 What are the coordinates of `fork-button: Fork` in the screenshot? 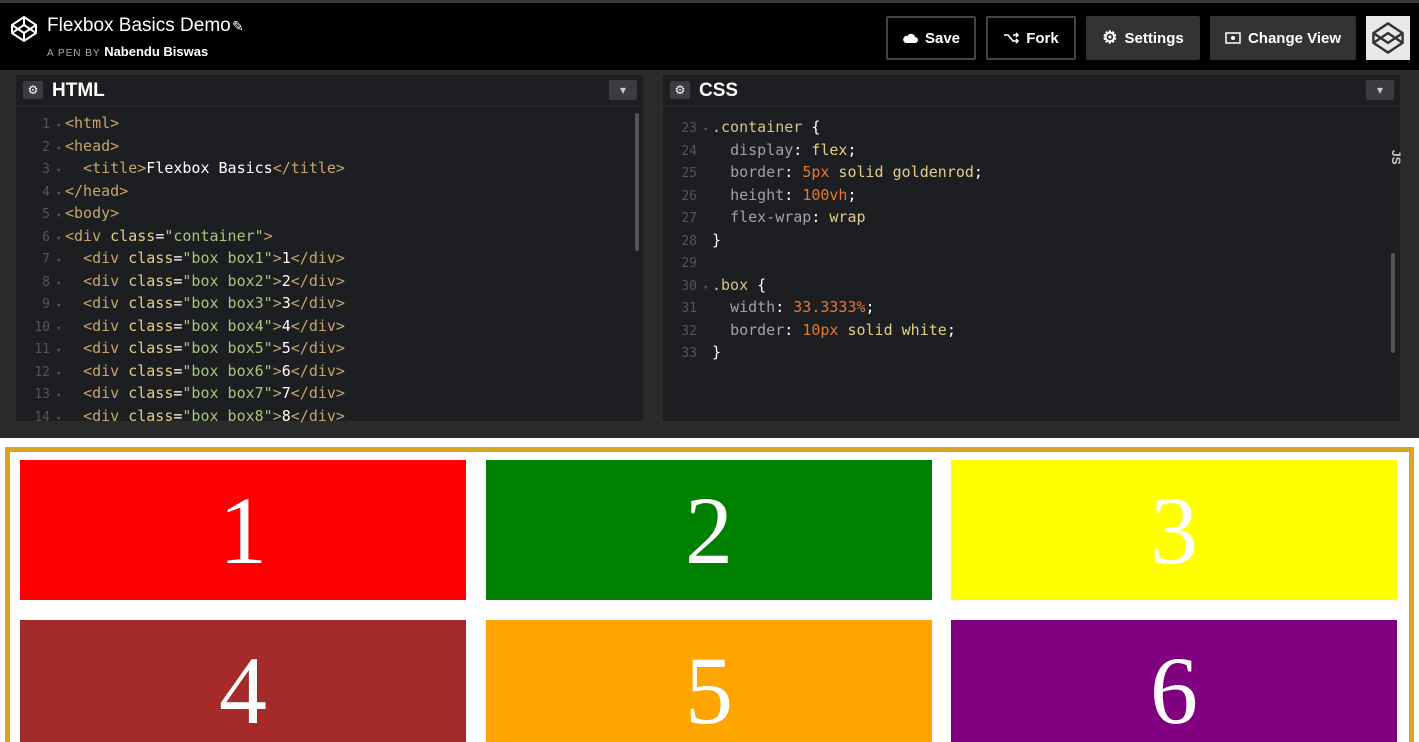 It's located at (1031, 38).